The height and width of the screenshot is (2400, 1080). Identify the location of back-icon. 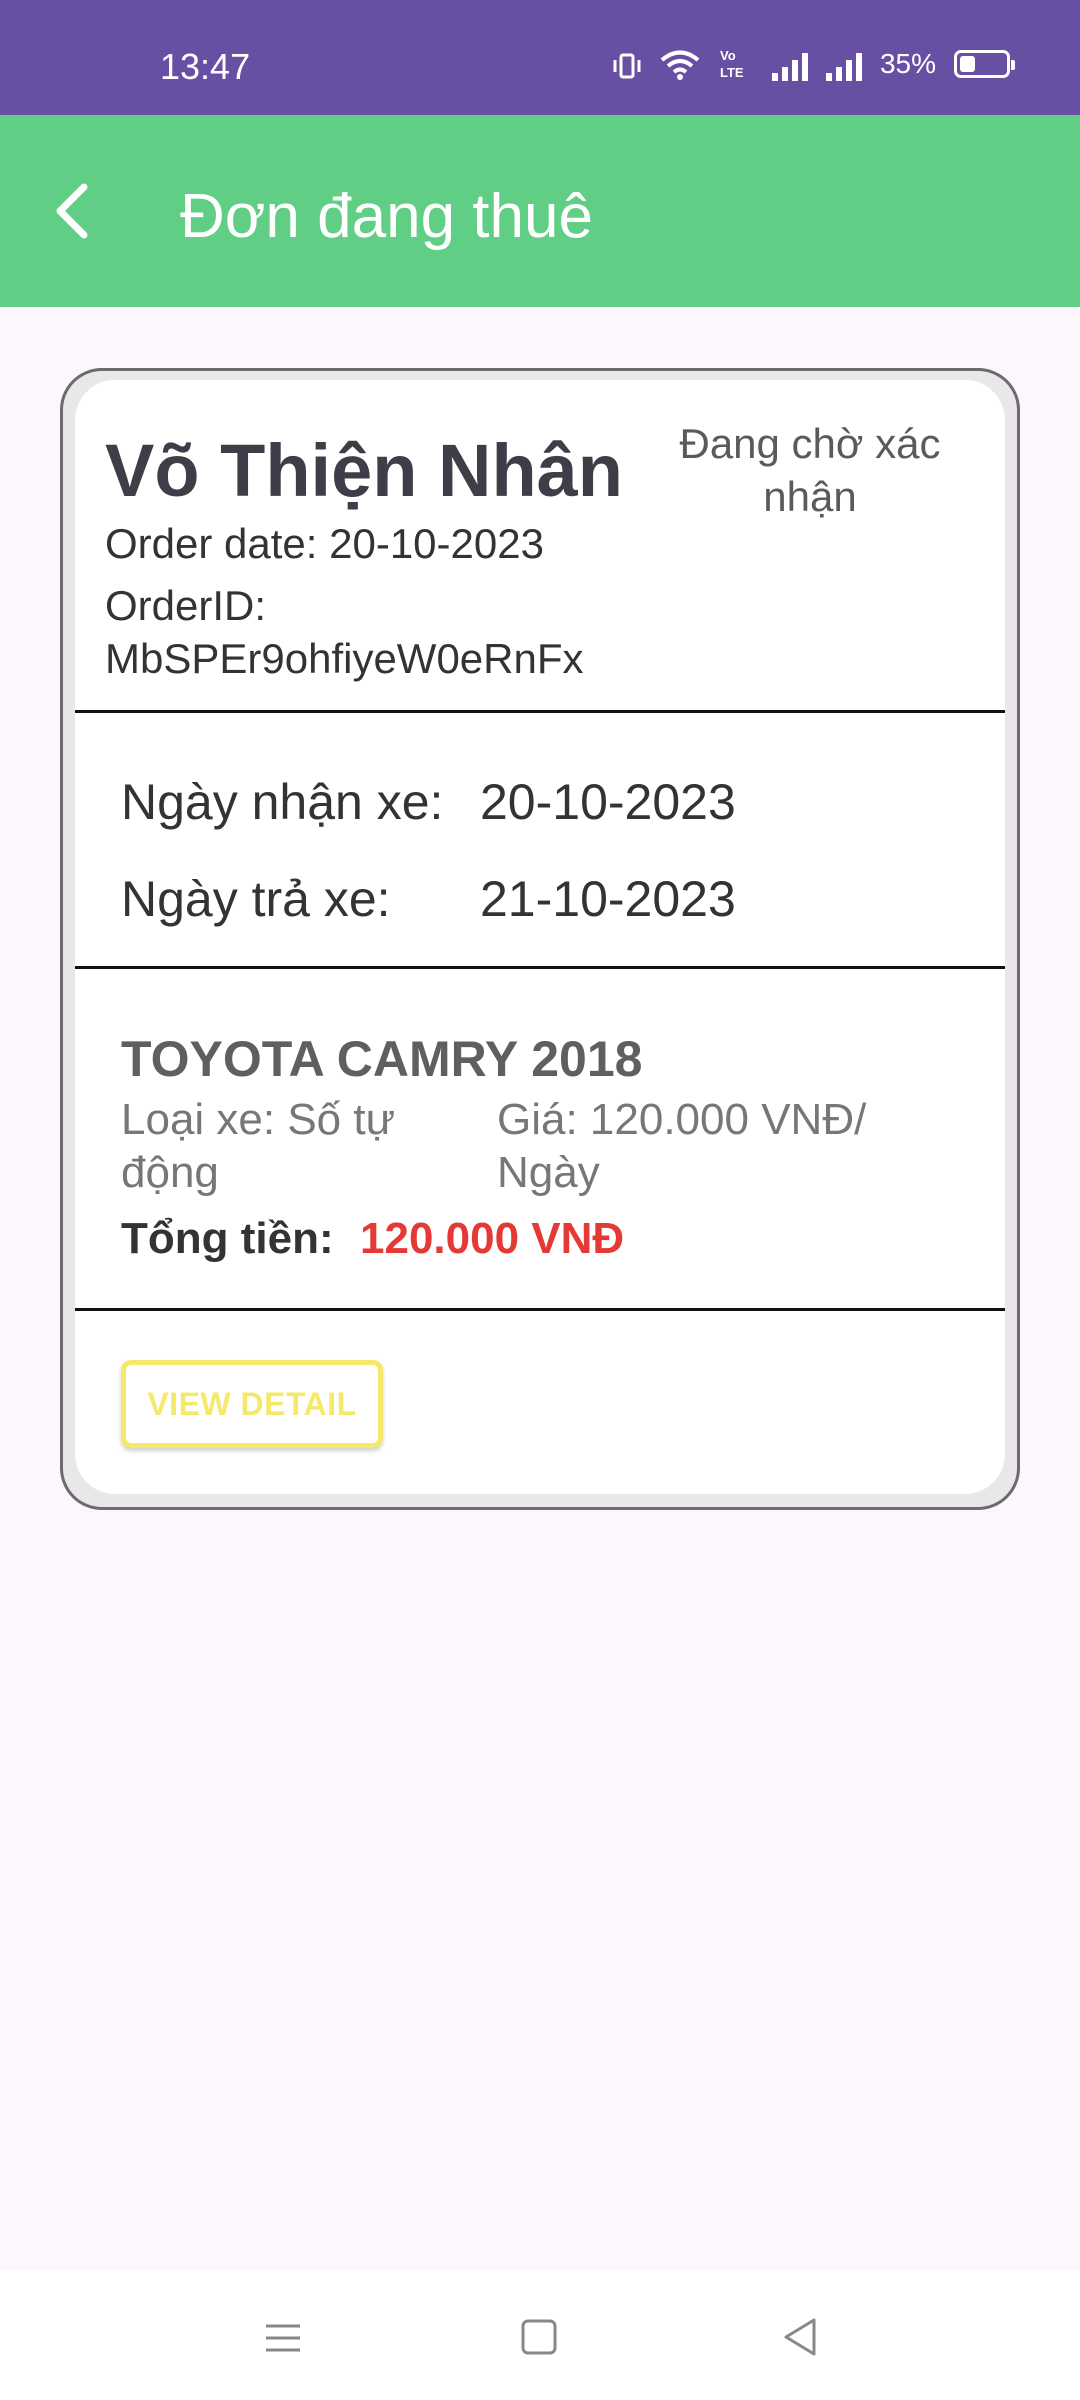
(800, 2338).